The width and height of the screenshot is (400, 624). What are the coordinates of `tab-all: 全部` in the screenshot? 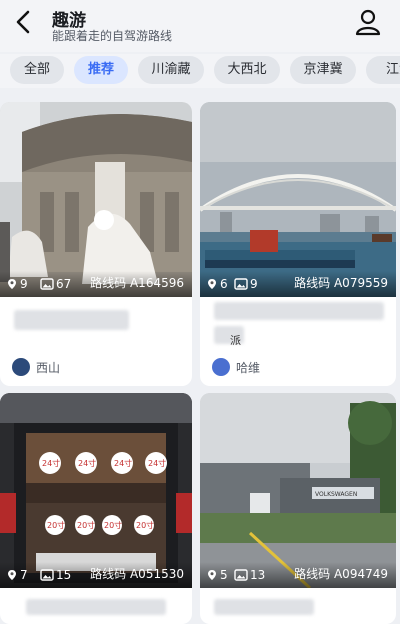 It's located at (37, 70).